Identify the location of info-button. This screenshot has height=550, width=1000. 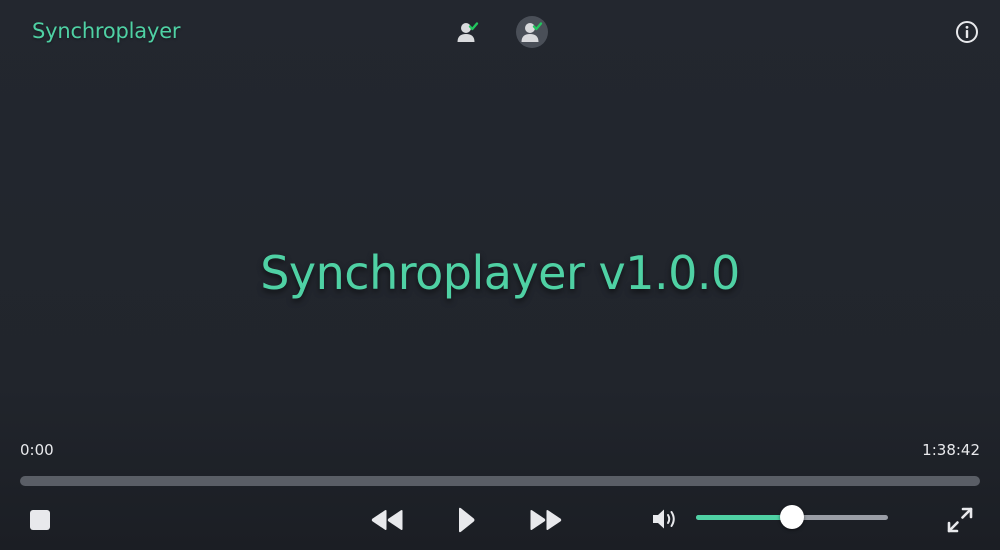
(967, 32).